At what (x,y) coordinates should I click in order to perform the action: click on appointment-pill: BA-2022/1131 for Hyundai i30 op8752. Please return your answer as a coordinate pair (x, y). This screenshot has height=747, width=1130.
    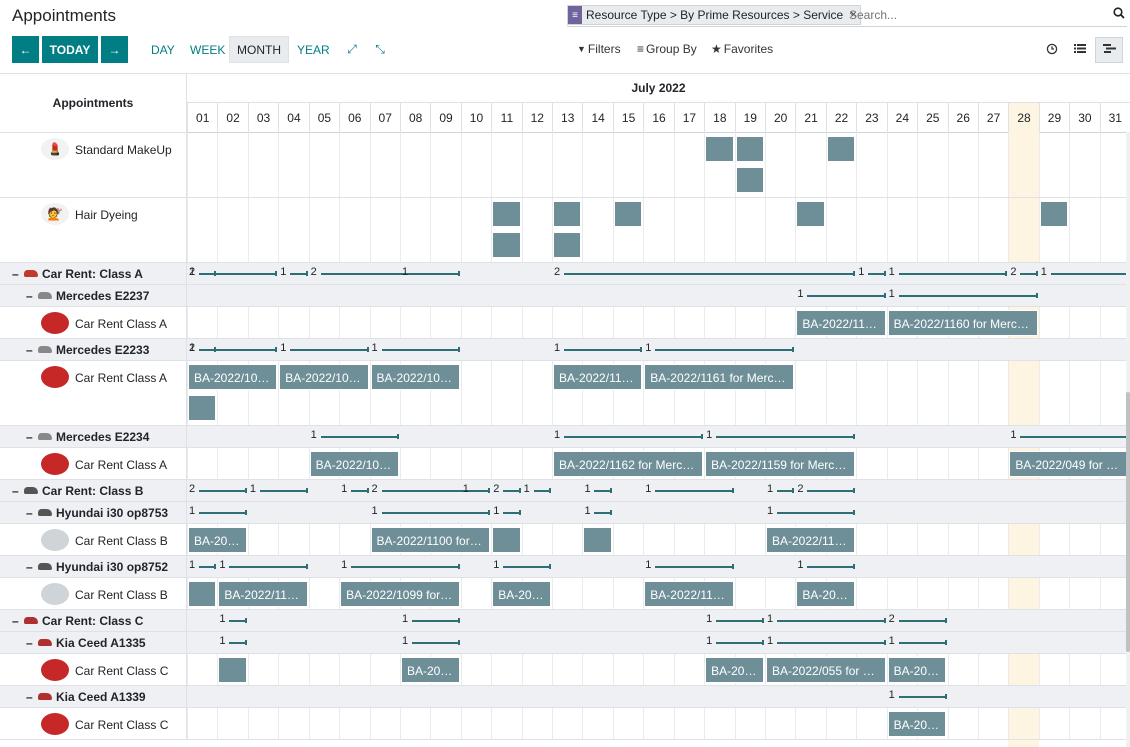
    Looking at the image, I should click on (263, 594).